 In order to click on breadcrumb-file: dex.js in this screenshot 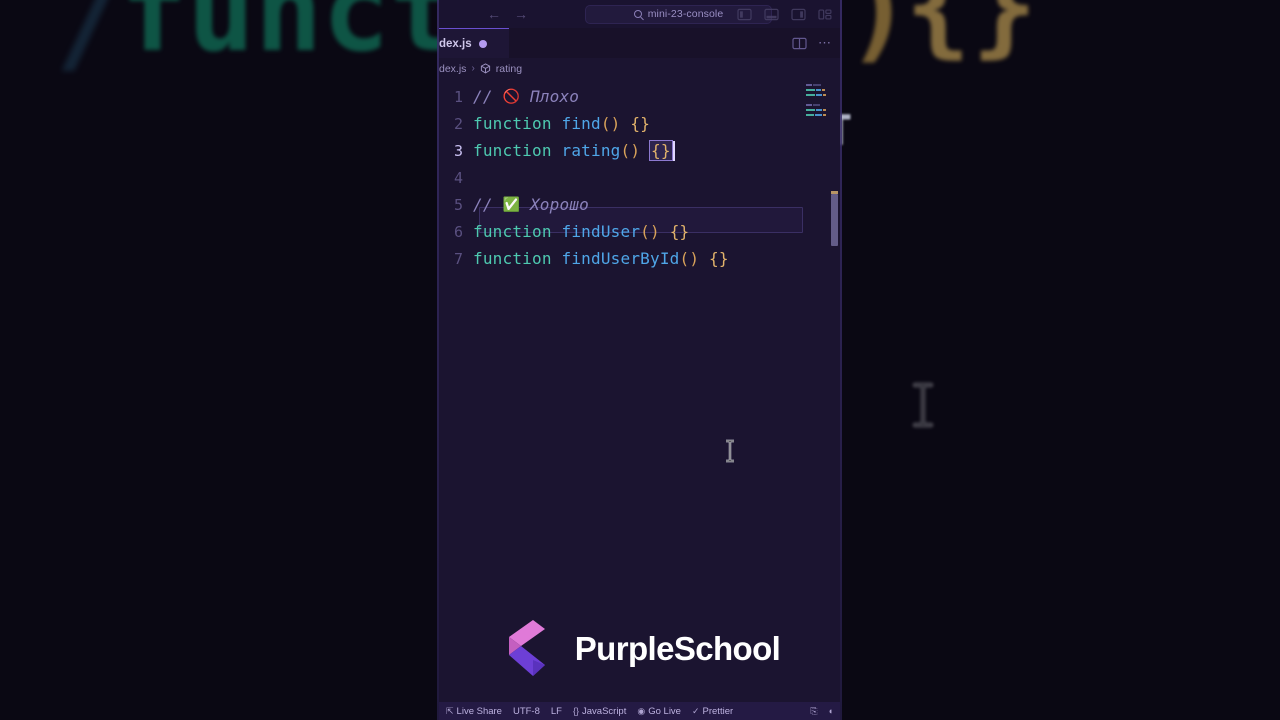, I will do `click(452, 69)`.